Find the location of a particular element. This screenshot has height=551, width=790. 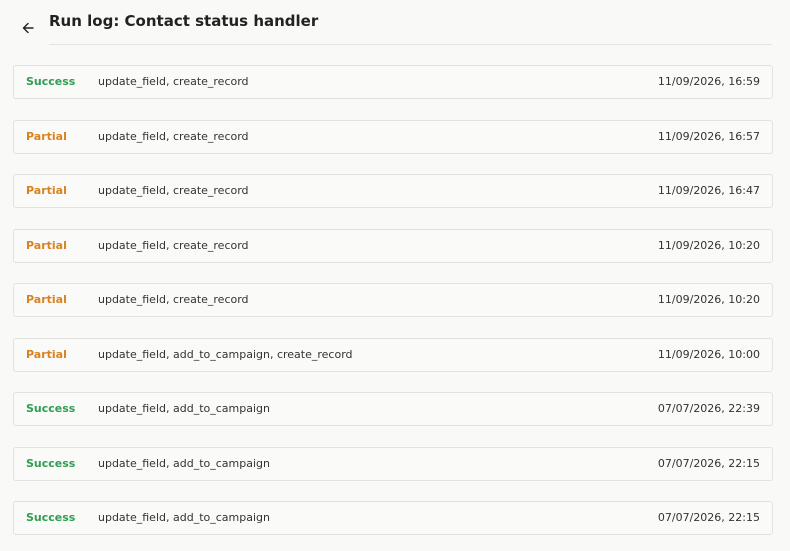

run-timestamp: 11/09/2026, 10:00 is located at coordinates (708, 354).